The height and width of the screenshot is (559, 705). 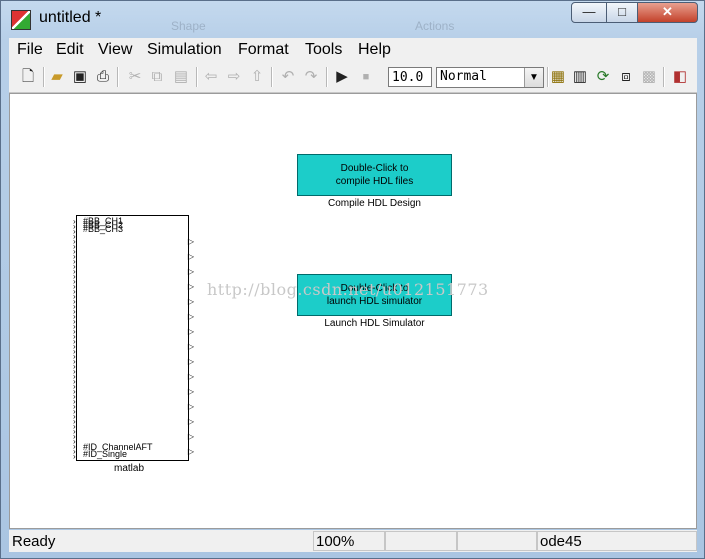 I want to click on input-port: ›, so click(x=74, y=457).